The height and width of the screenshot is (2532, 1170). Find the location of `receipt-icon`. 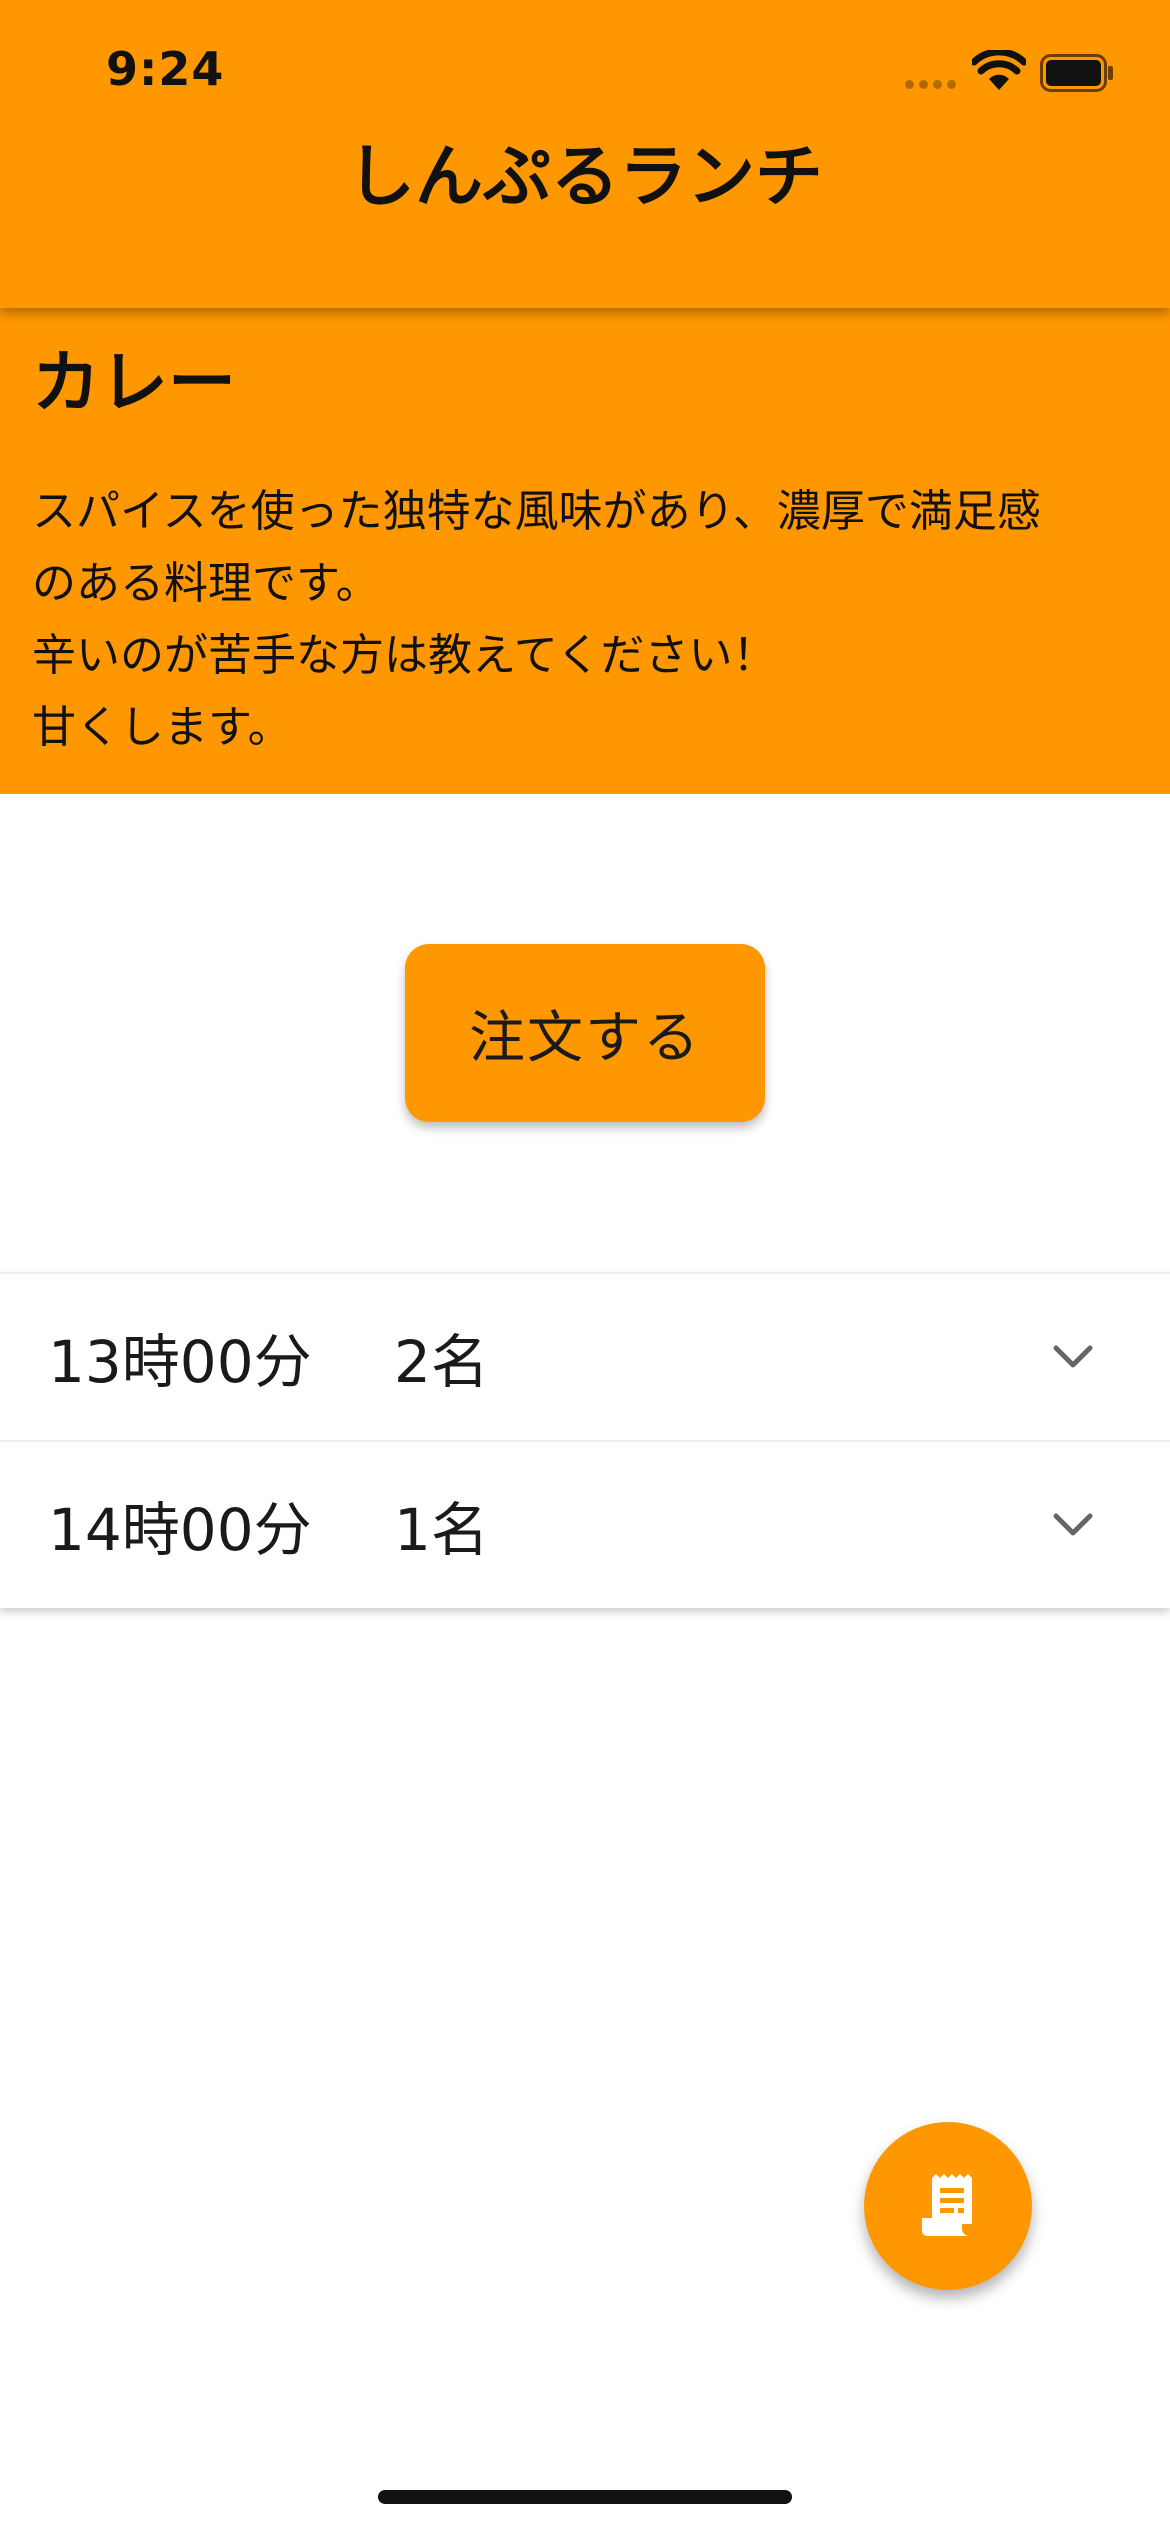

receipt-icon is located at coordinates (947, 2205).